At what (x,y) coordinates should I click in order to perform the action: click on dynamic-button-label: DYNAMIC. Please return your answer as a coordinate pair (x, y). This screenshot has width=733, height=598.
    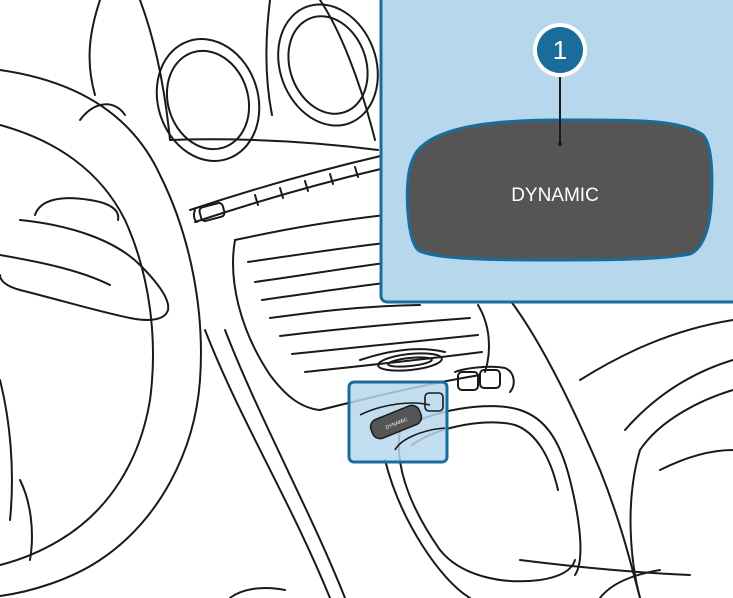
    Looking at the image, I should click on (555, 195).